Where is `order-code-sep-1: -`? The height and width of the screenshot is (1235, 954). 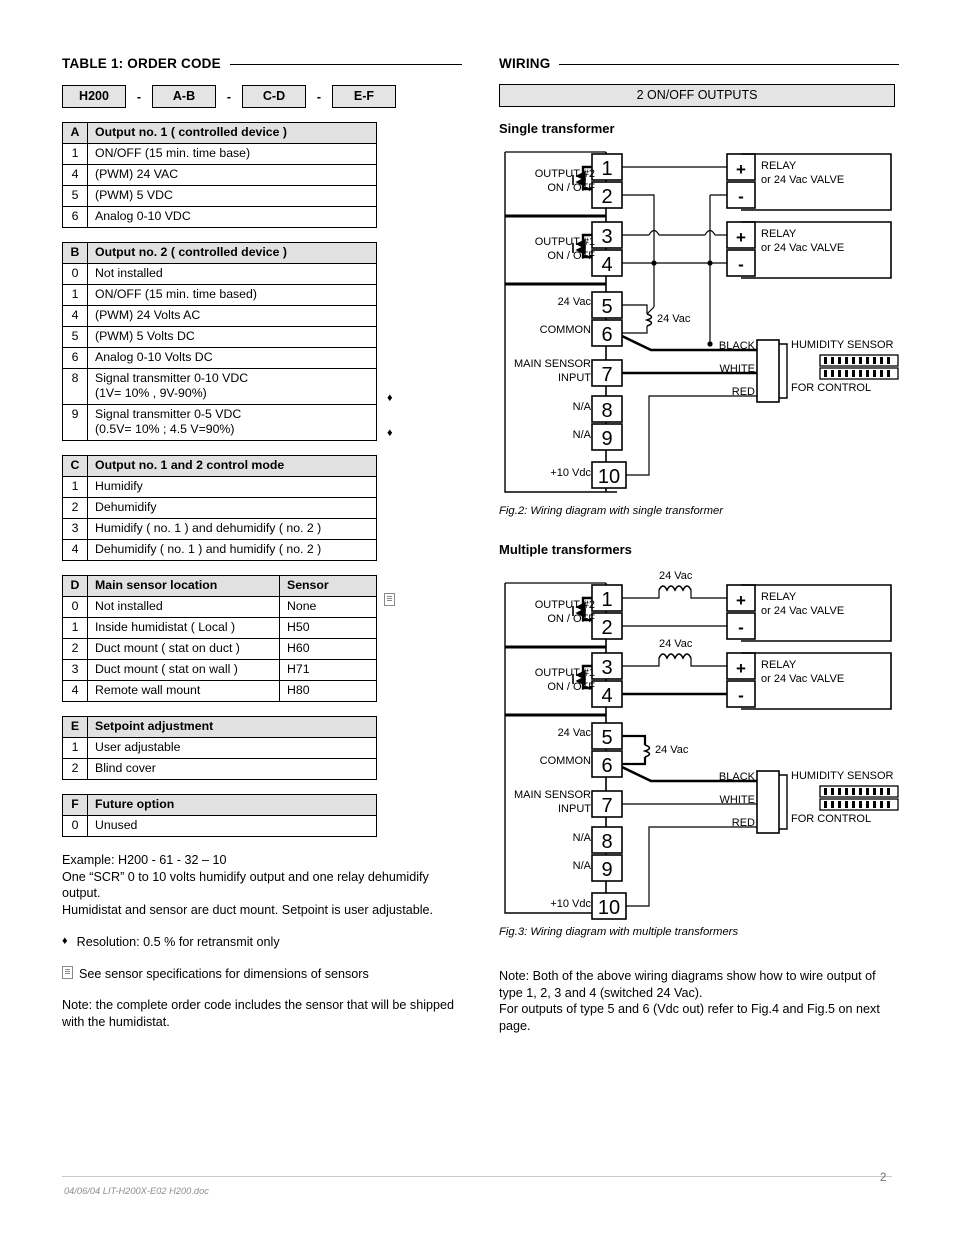 order-code-sep-1: - is located at coordinates (229, 96).